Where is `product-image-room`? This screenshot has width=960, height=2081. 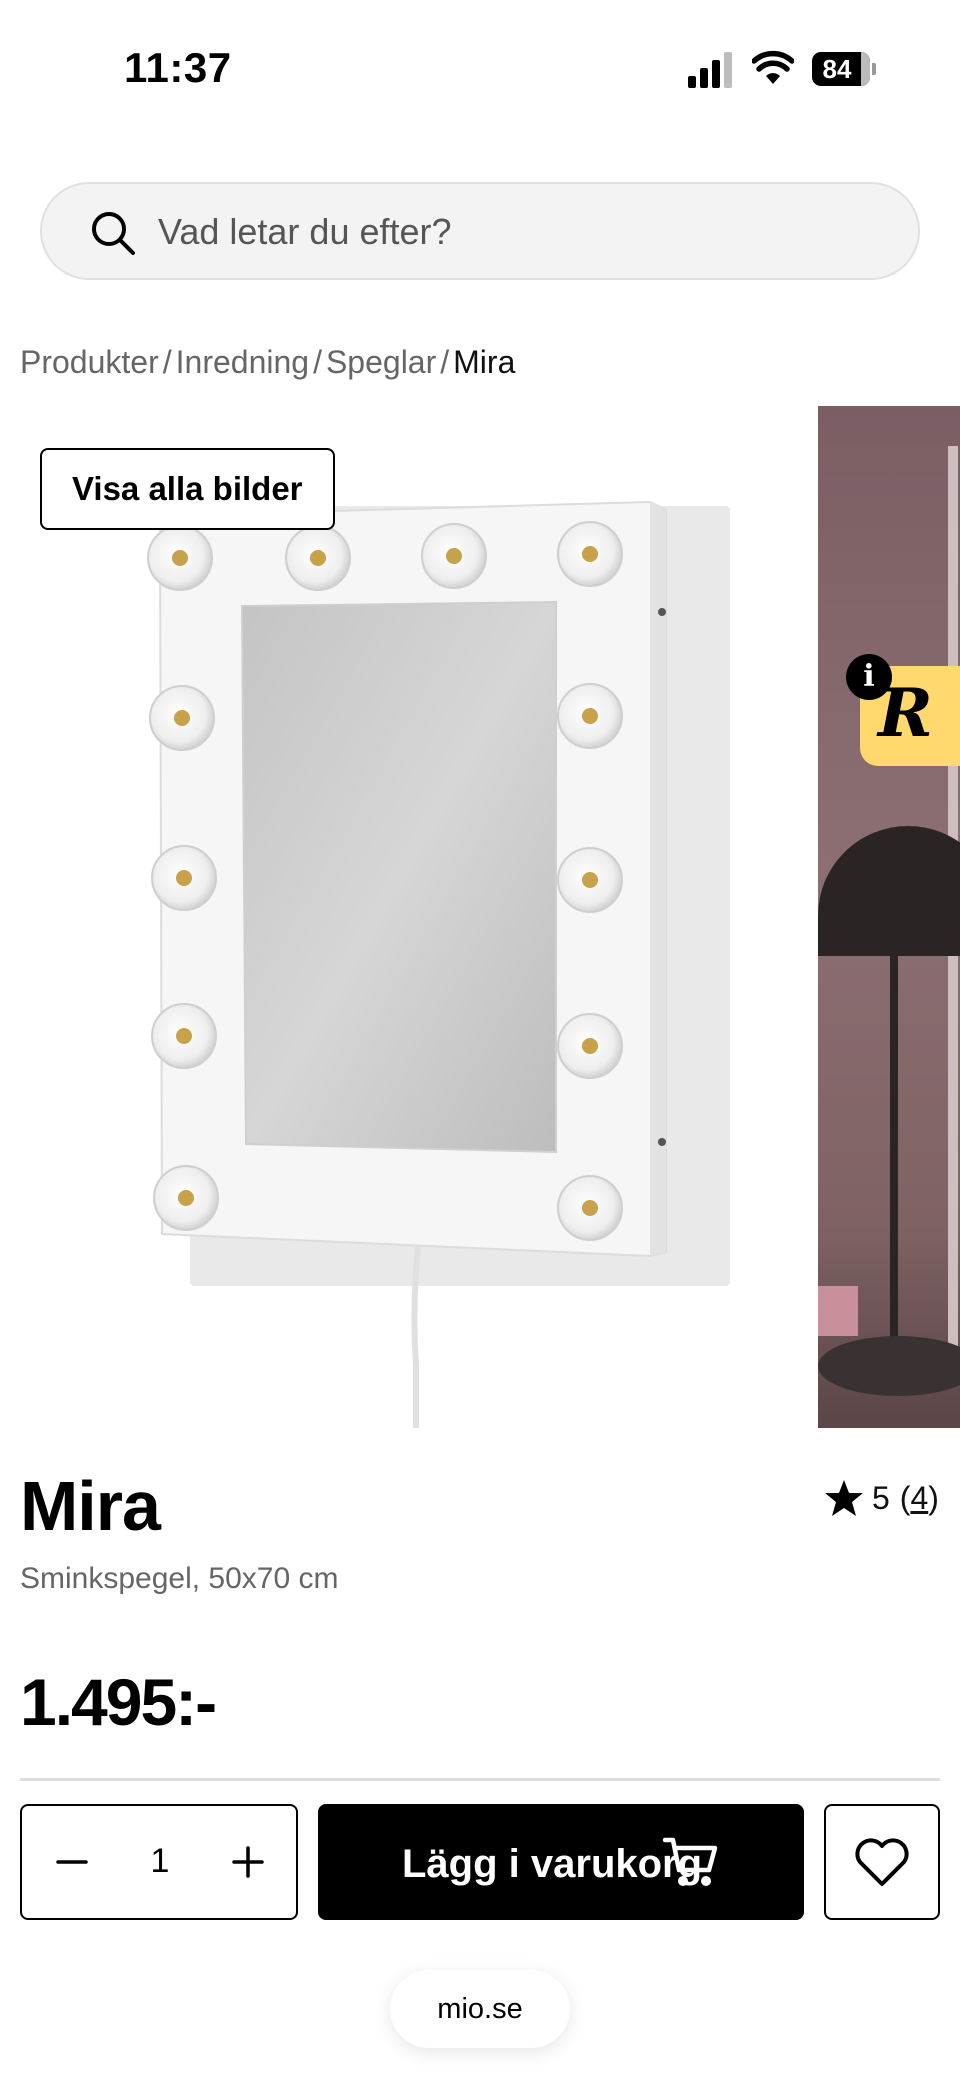
product-image-room is located at coordinates (889, 917).